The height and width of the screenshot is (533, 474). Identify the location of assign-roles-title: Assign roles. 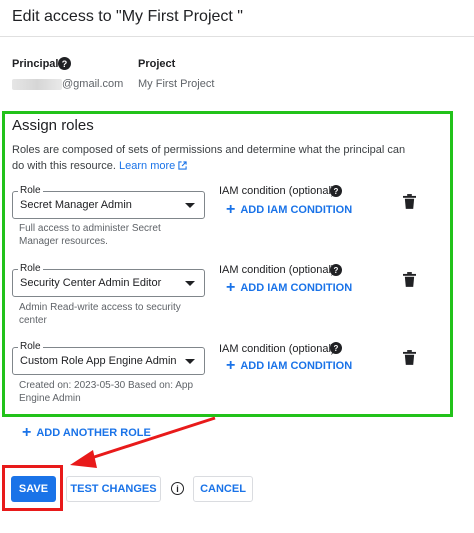
(53, 125).